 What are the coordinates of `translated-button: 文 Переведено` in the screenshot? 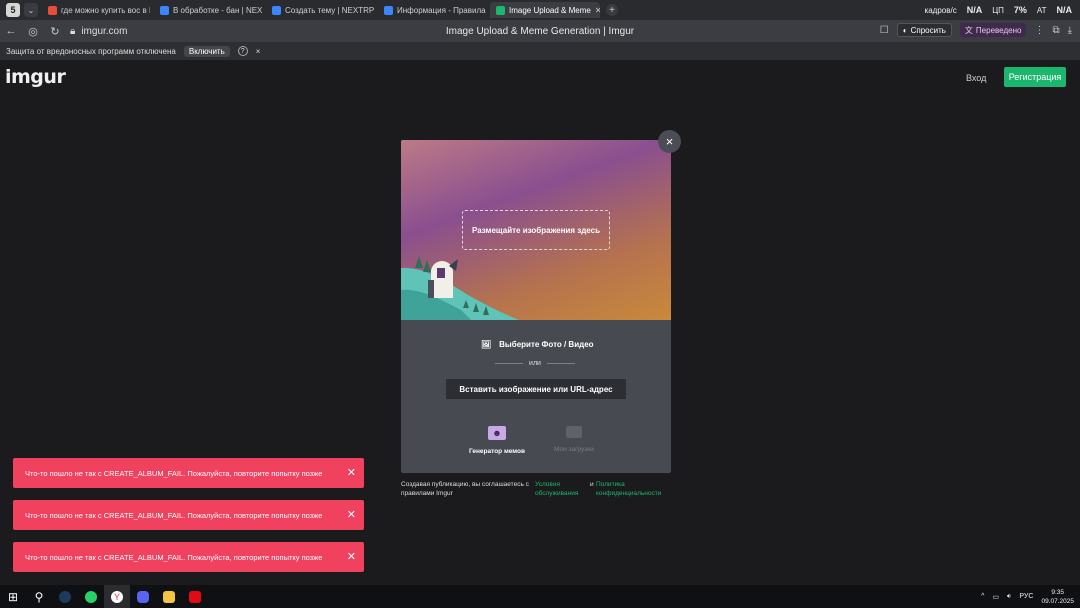 It's located at (993, 30).